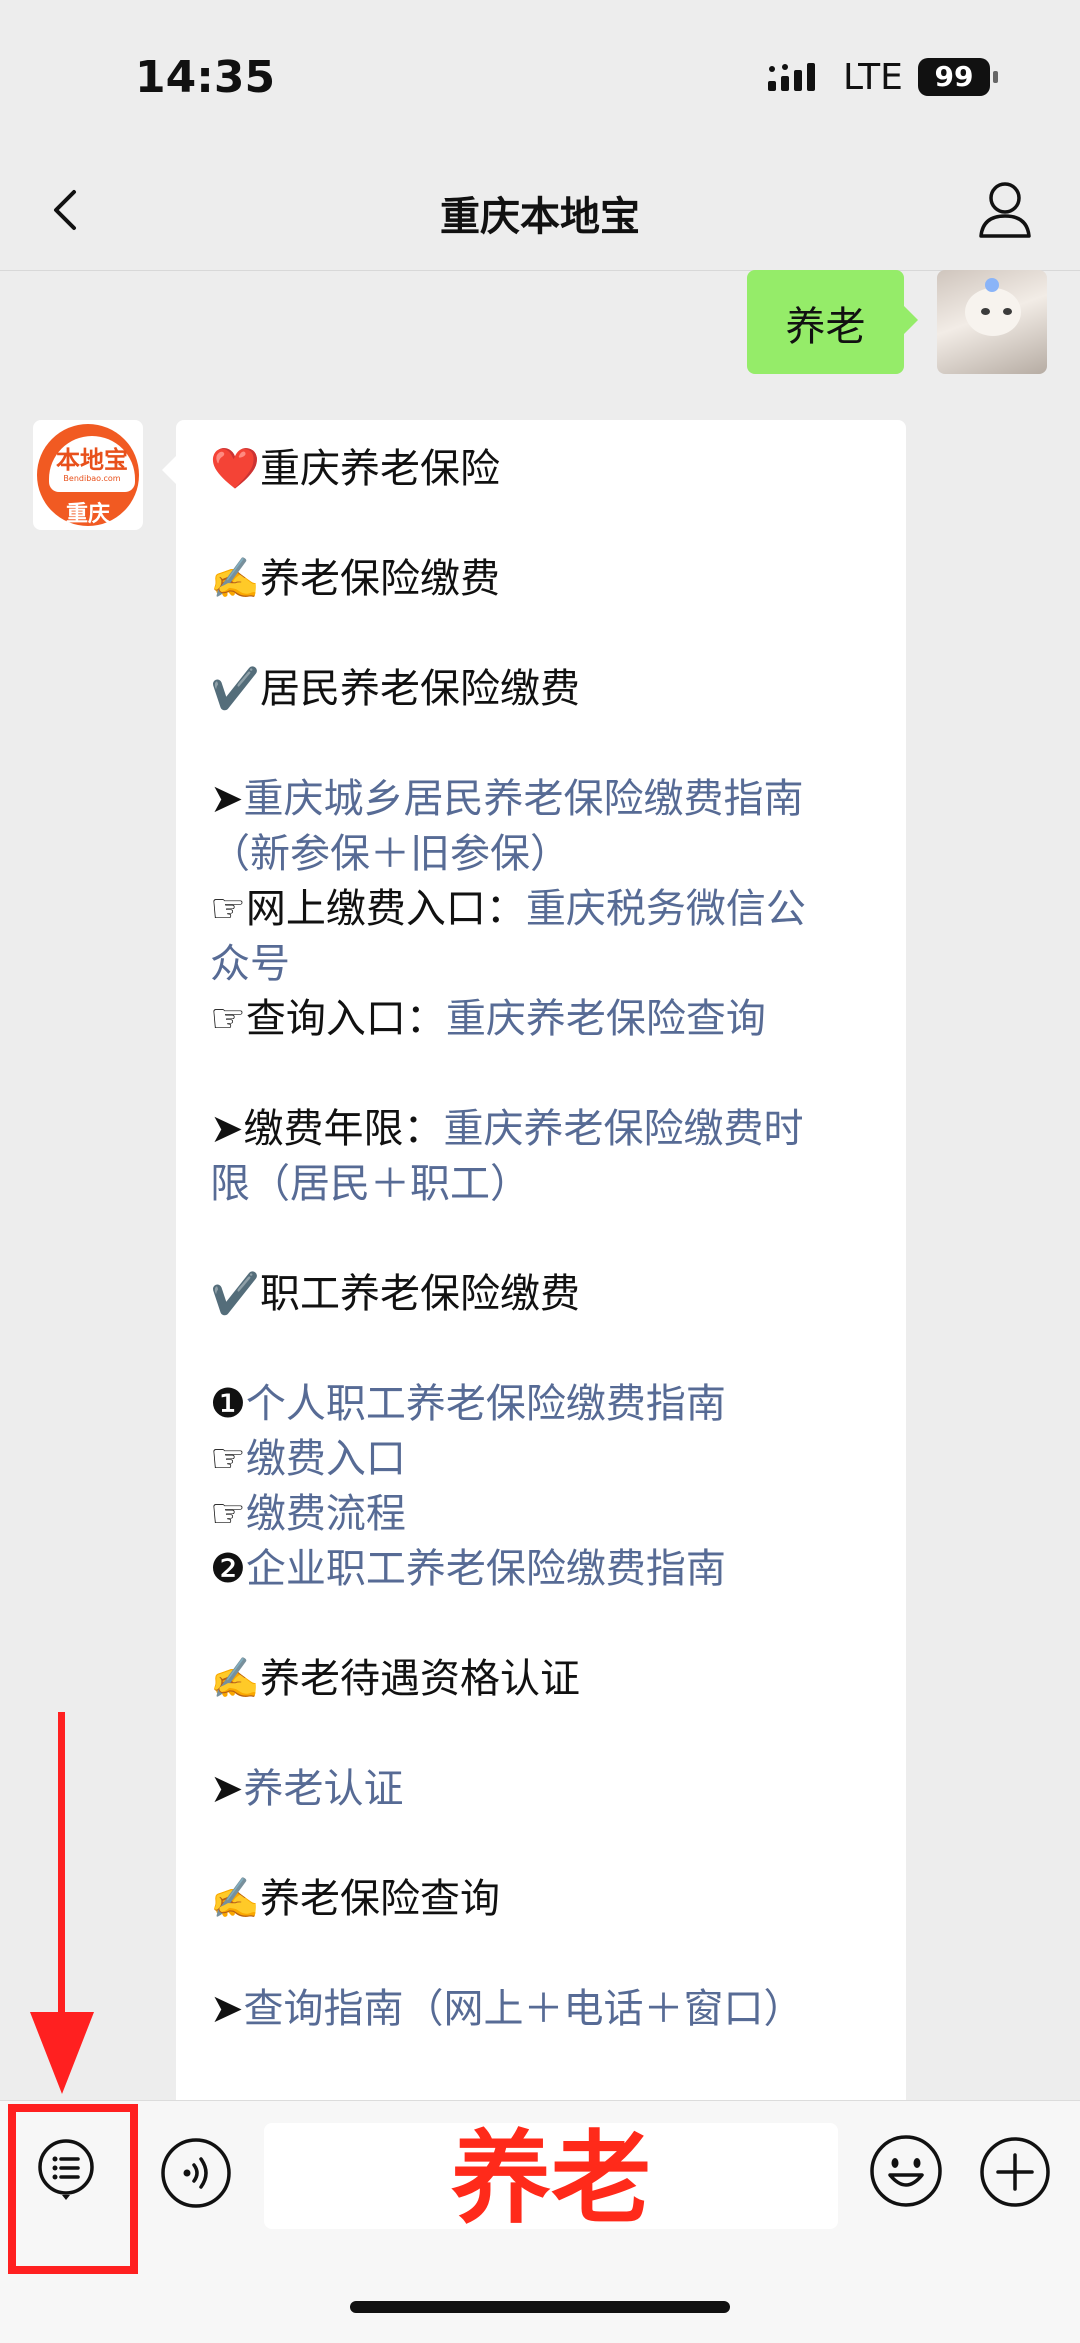 The width and height of the screenshot is (1080, 2343). Describe the element at coordinates (205, 77) in the screenshot. I see `status-time: 14:35` at that location.